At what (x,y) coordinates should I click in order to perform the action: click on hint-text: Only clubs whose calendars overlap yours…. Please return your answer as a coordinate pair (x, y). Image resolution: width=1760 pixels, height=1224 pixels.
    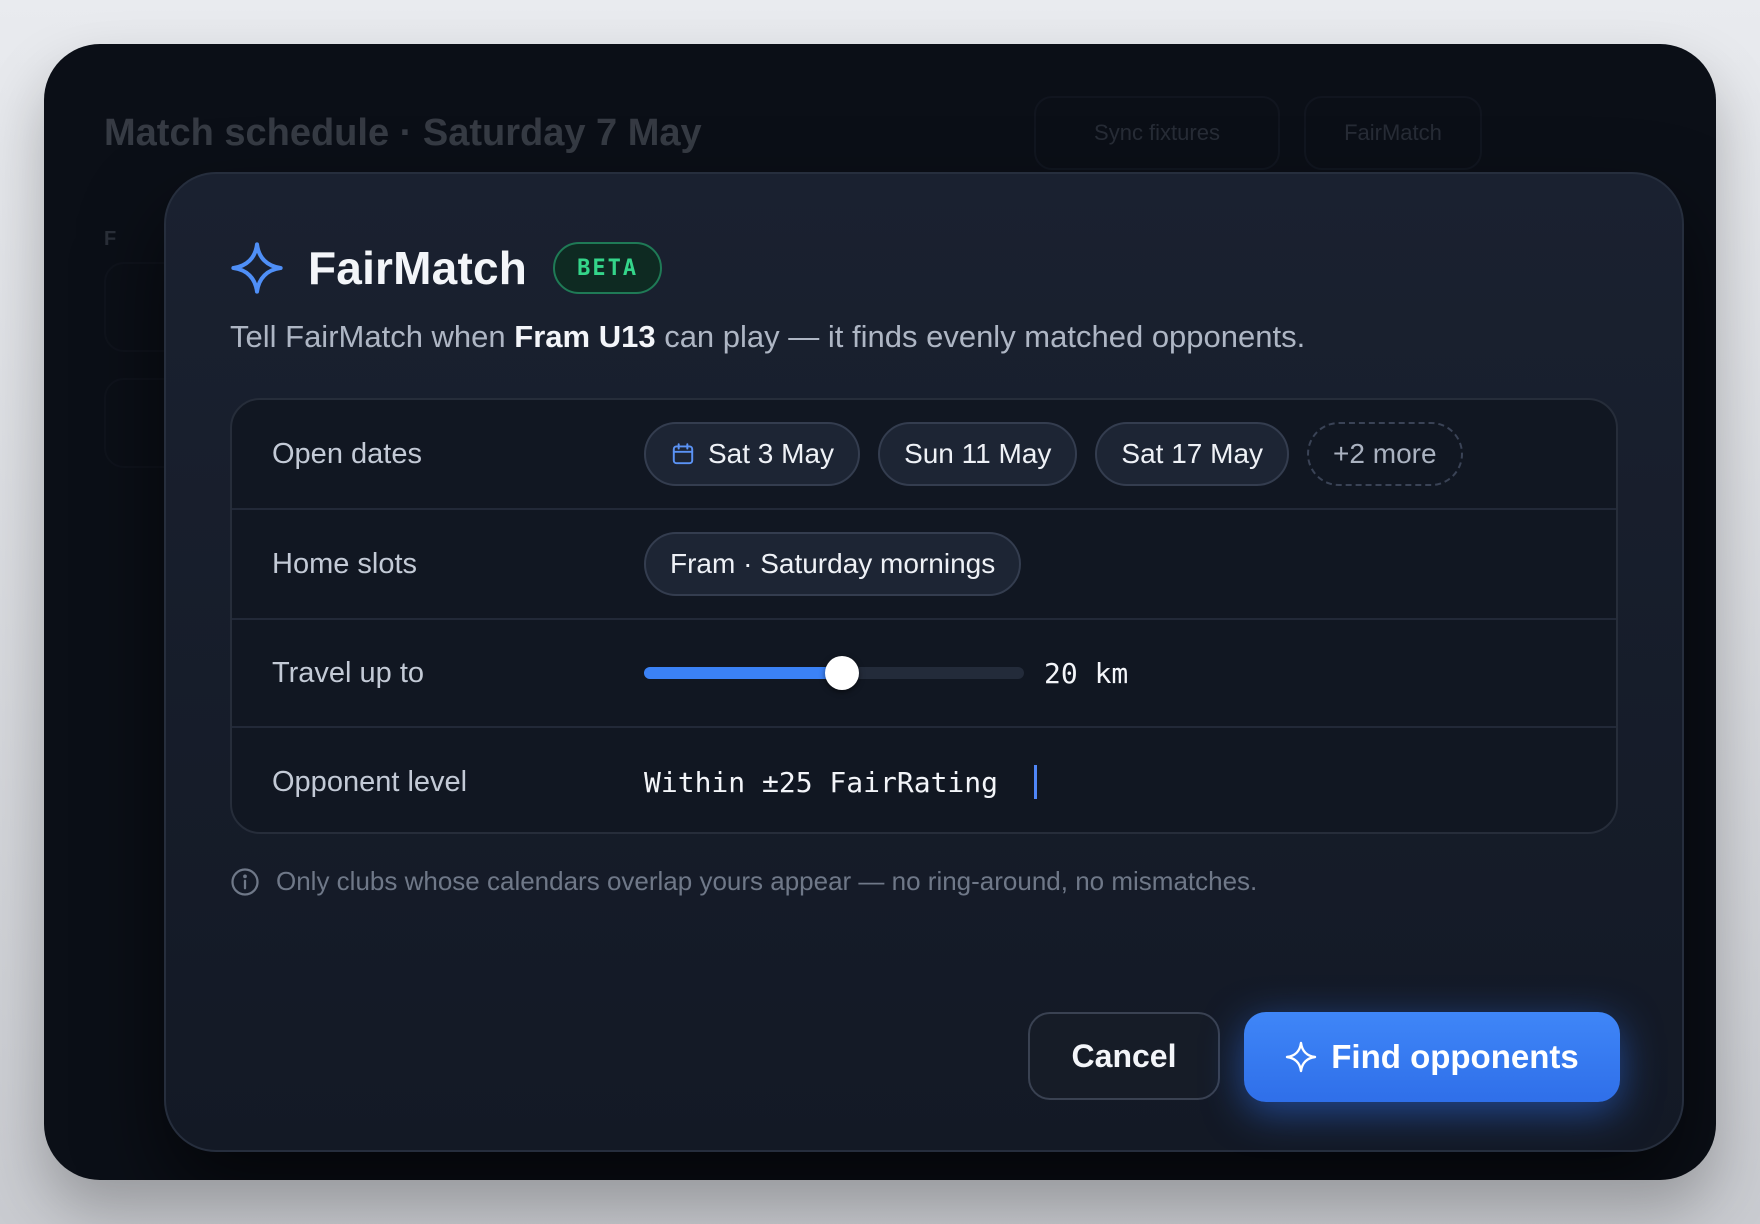
    Looking at the image, I should click on (767, 881).